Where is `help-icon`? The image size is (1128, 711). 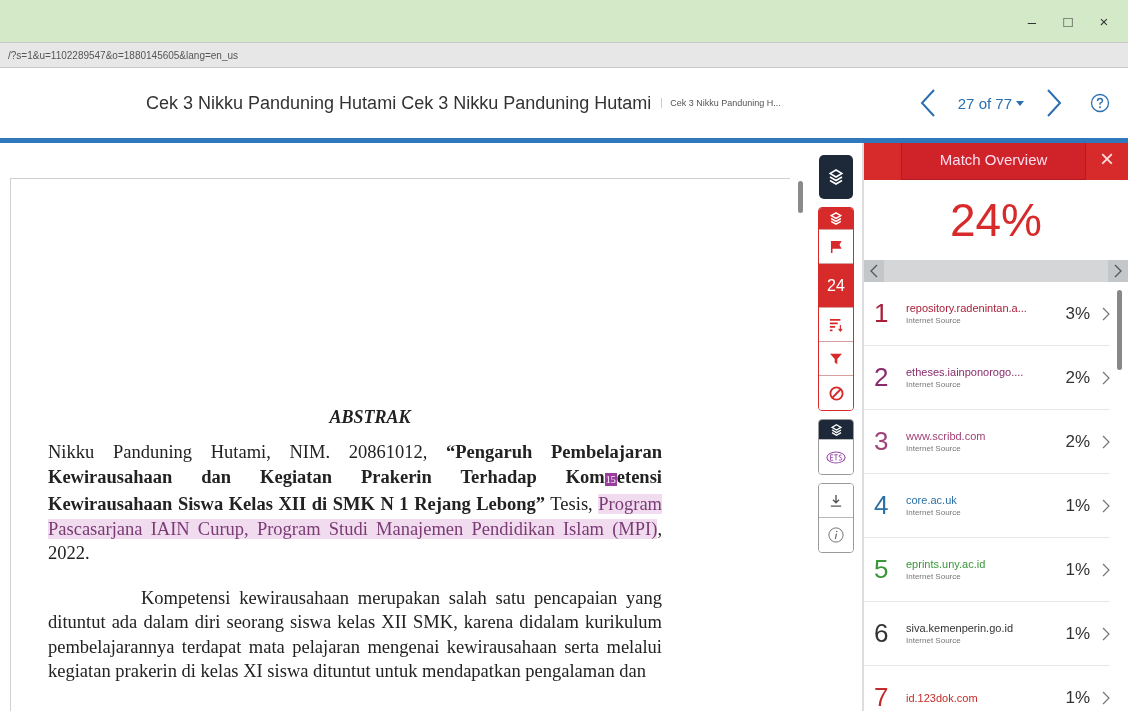
help-icon is located at coordinates (1100, 103).